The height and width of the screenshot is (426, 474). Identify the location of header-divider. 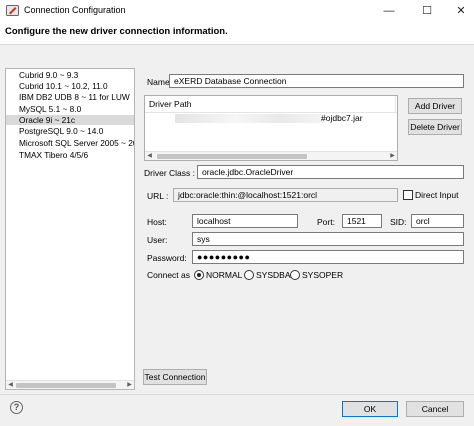
(237, 44).